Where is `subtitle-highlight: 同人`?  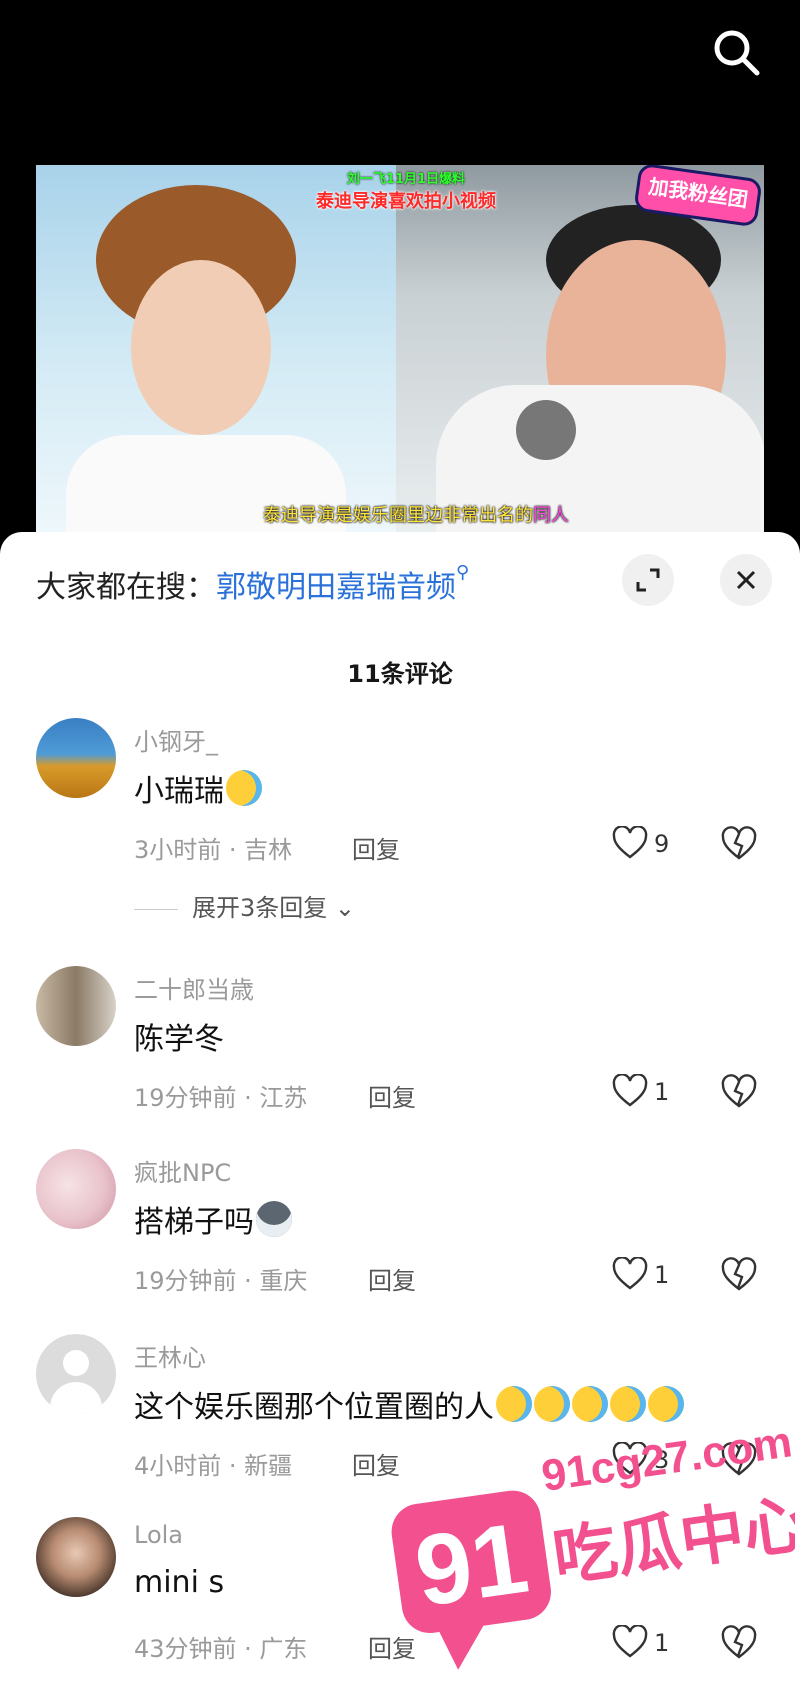
subtitle-highlight: 同人 is located at coordinates (551, 515).